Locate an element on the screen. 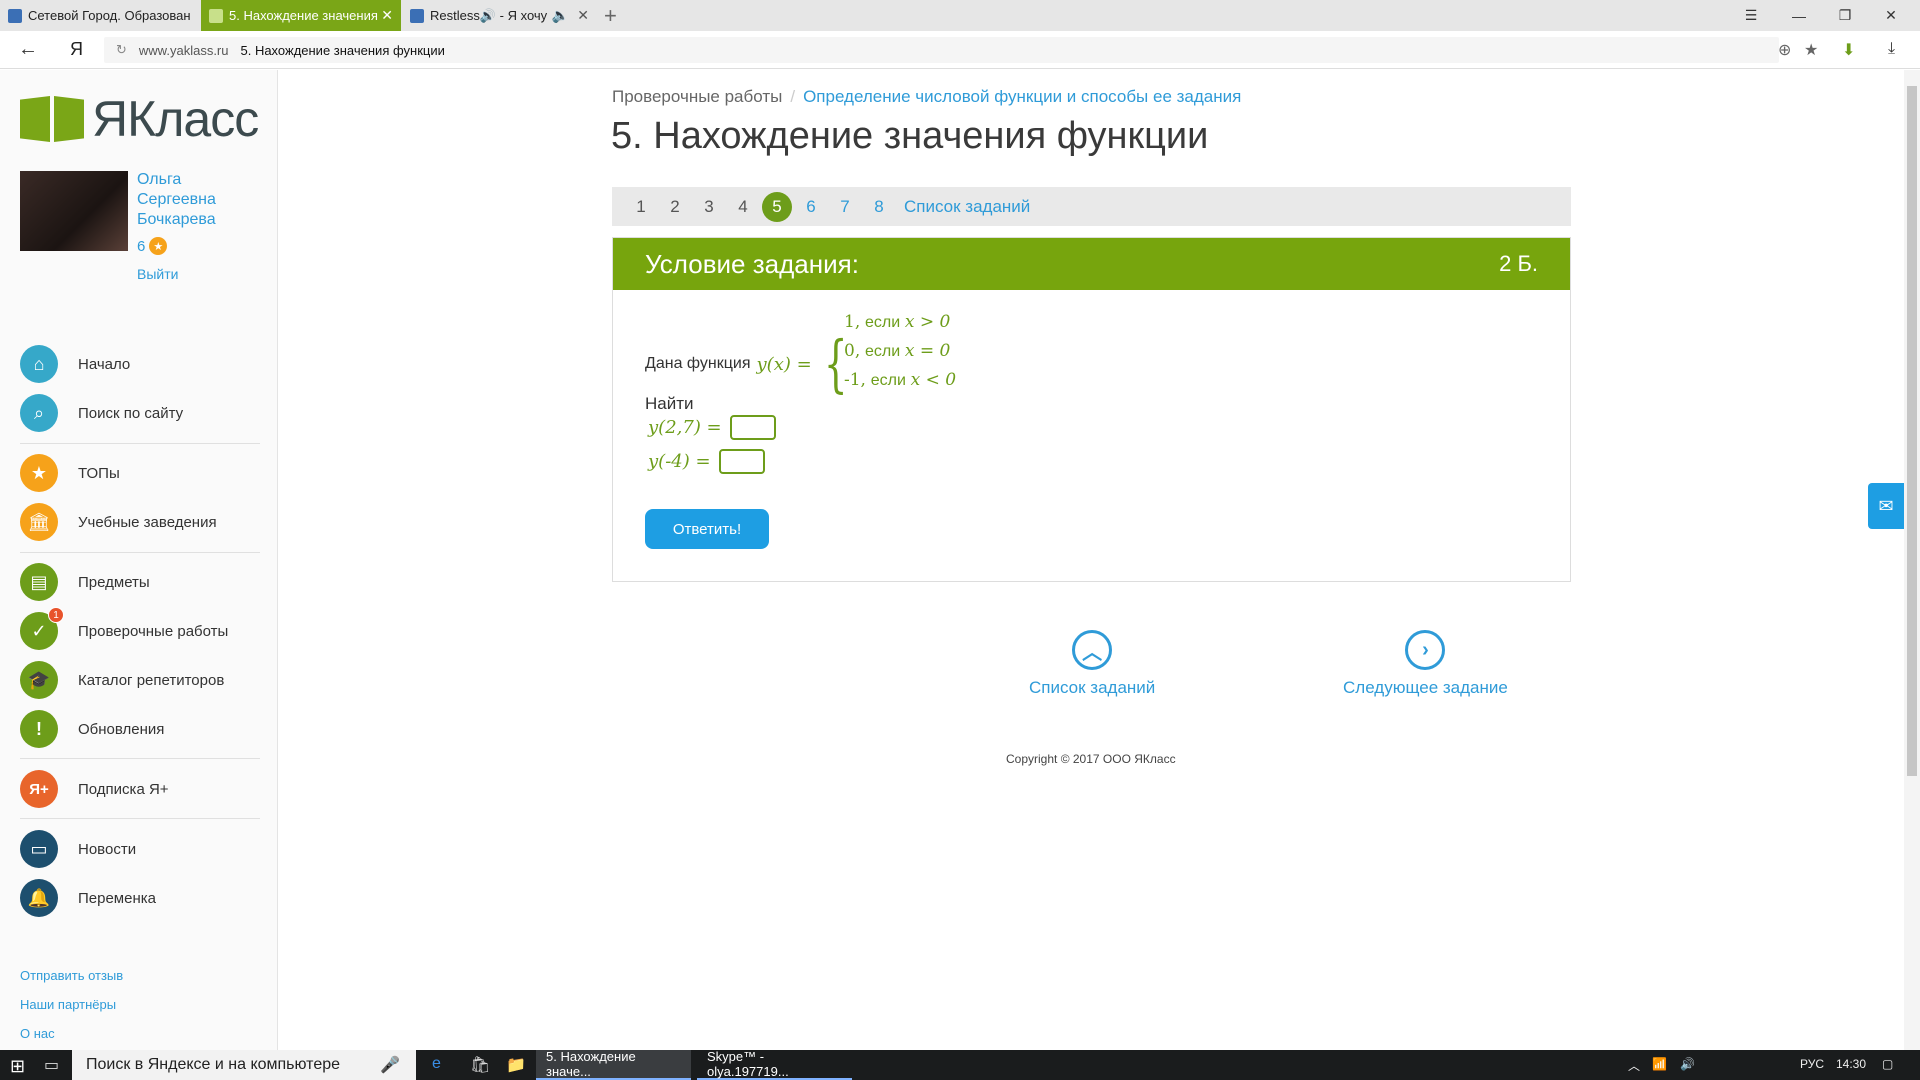  menu-item-break: 🔔 Переменка is located at coordinates (140, 898).